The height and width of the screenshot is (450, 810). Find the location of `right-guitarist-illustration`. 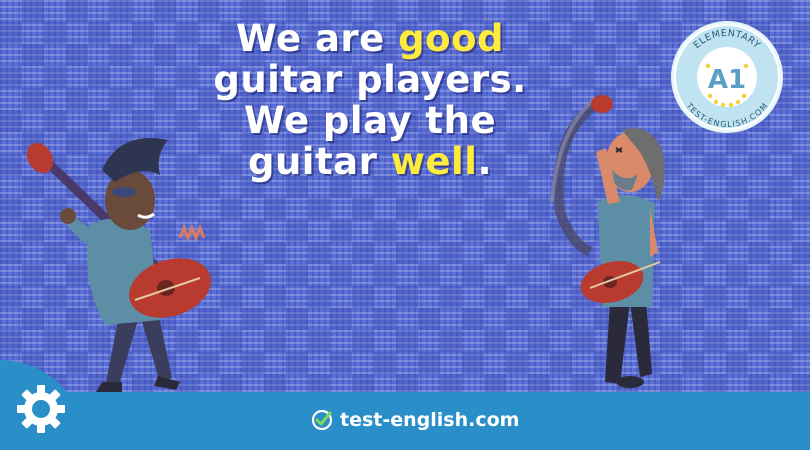

right-guitarist-illustration is located at coordinates (607, 241).